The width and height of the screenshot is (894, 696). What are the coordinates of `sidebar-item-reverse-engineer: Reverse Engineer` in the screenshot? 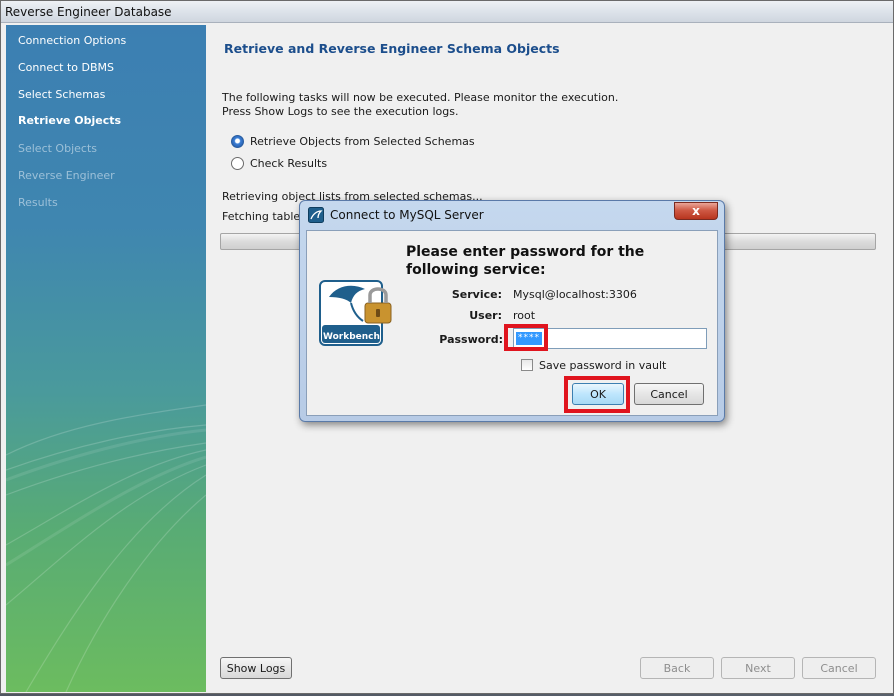 It's located at (66, 175).